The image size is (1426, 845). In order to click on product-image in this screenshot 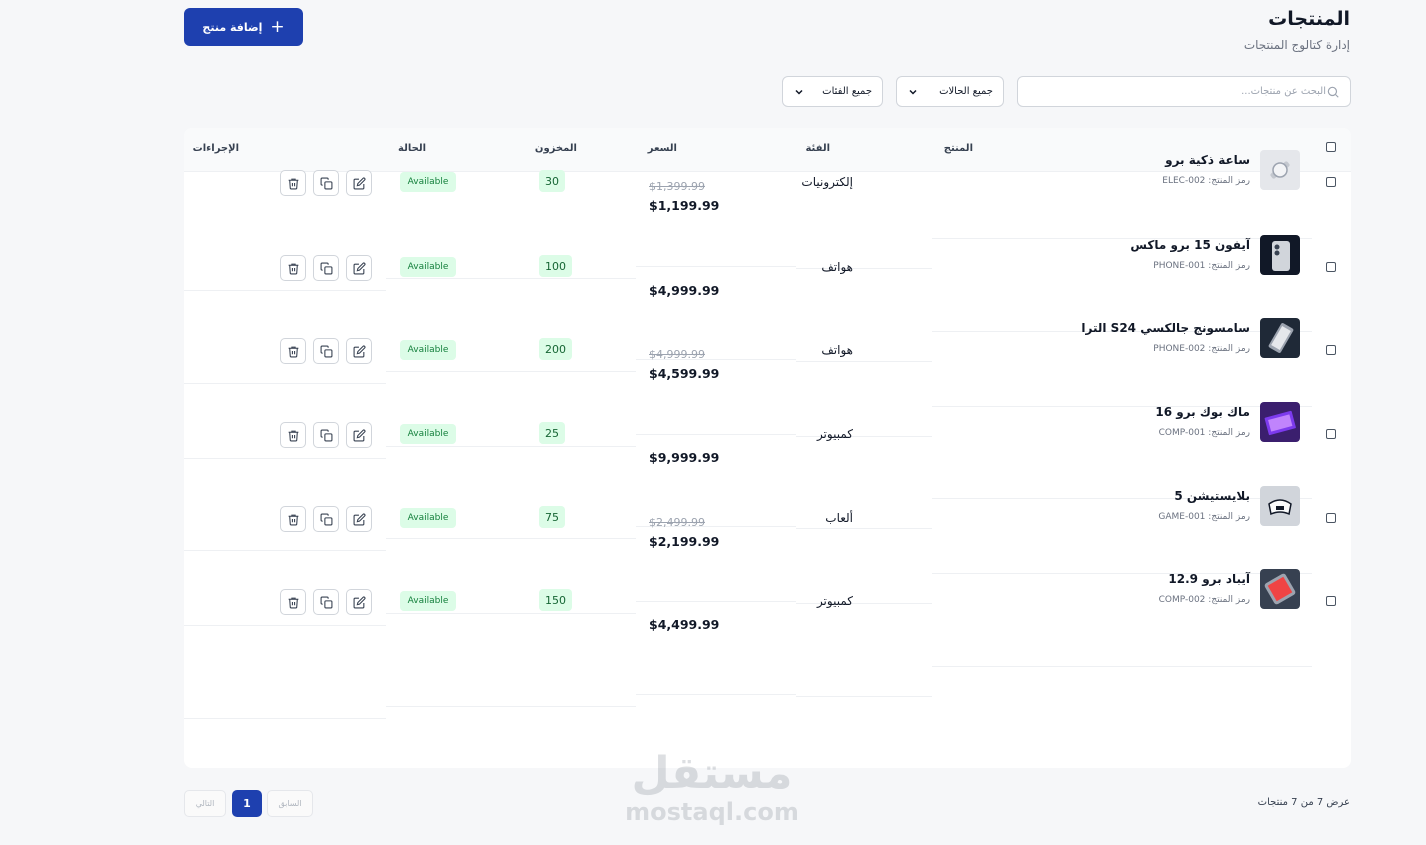, I will do `click(1280, 338)`.